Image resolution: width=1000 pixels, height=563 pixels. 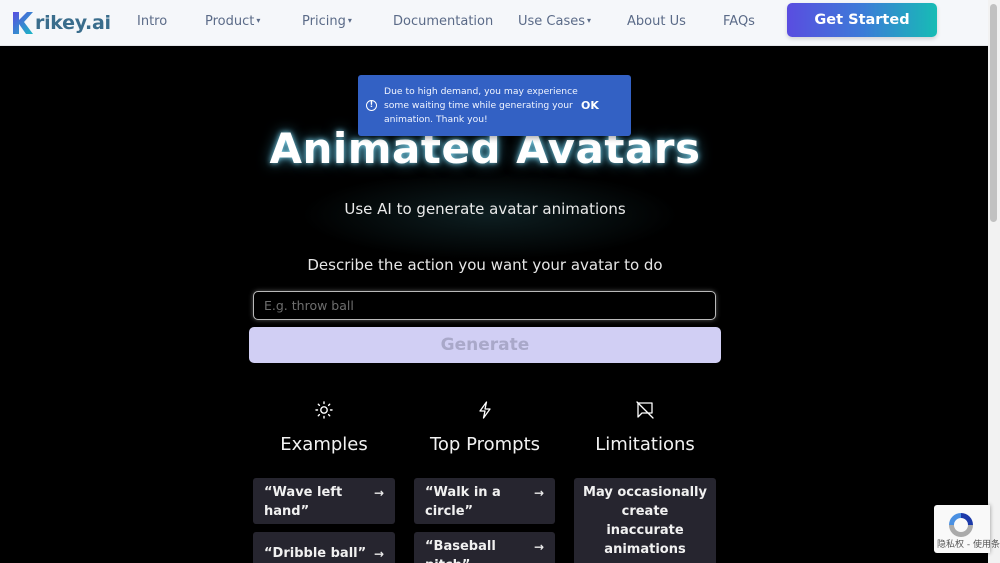 I want to click on card-text: “Dribble ball”, so click(x=315, y=553).